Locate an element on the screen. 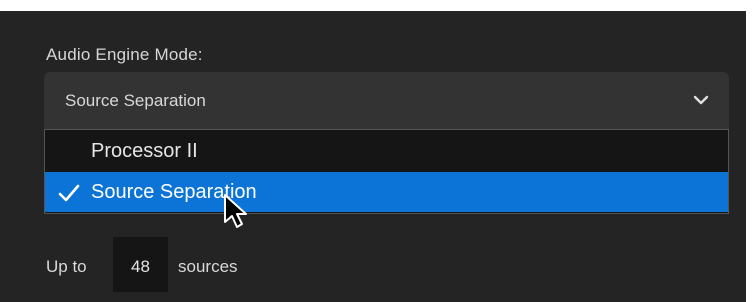  checkmark-icon is located at coordinates (69, 193).